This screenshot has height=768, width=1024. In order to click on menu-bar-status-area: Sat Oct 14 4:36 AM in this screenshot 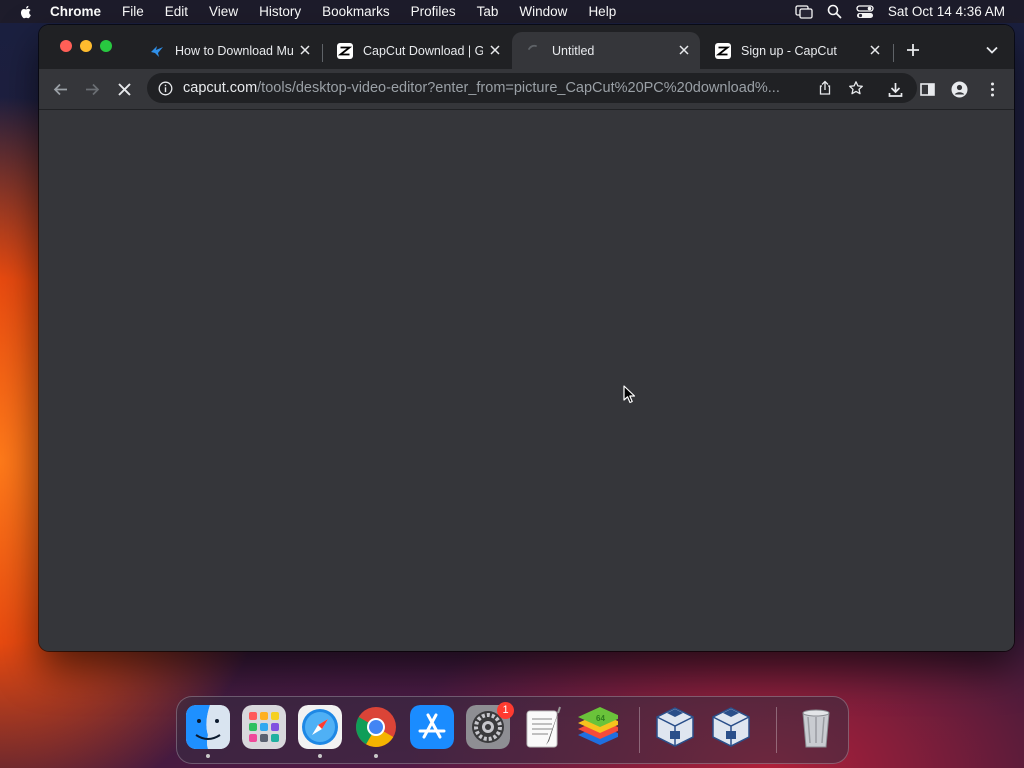, I will do `click(909, 11)`.